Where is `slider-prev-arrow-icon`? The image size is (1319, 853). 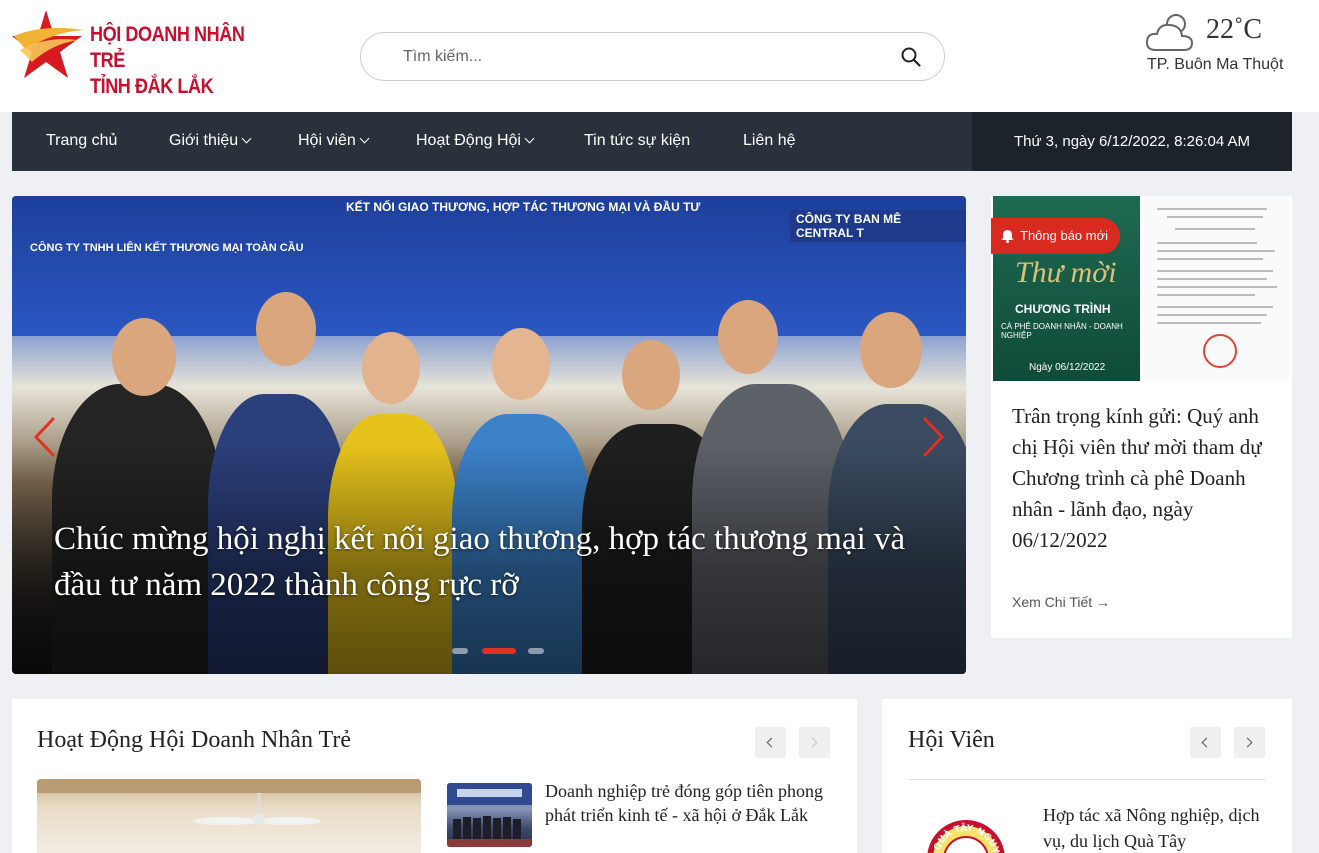
slider-prev-arrow-icon is located at coordinates (45, 437).